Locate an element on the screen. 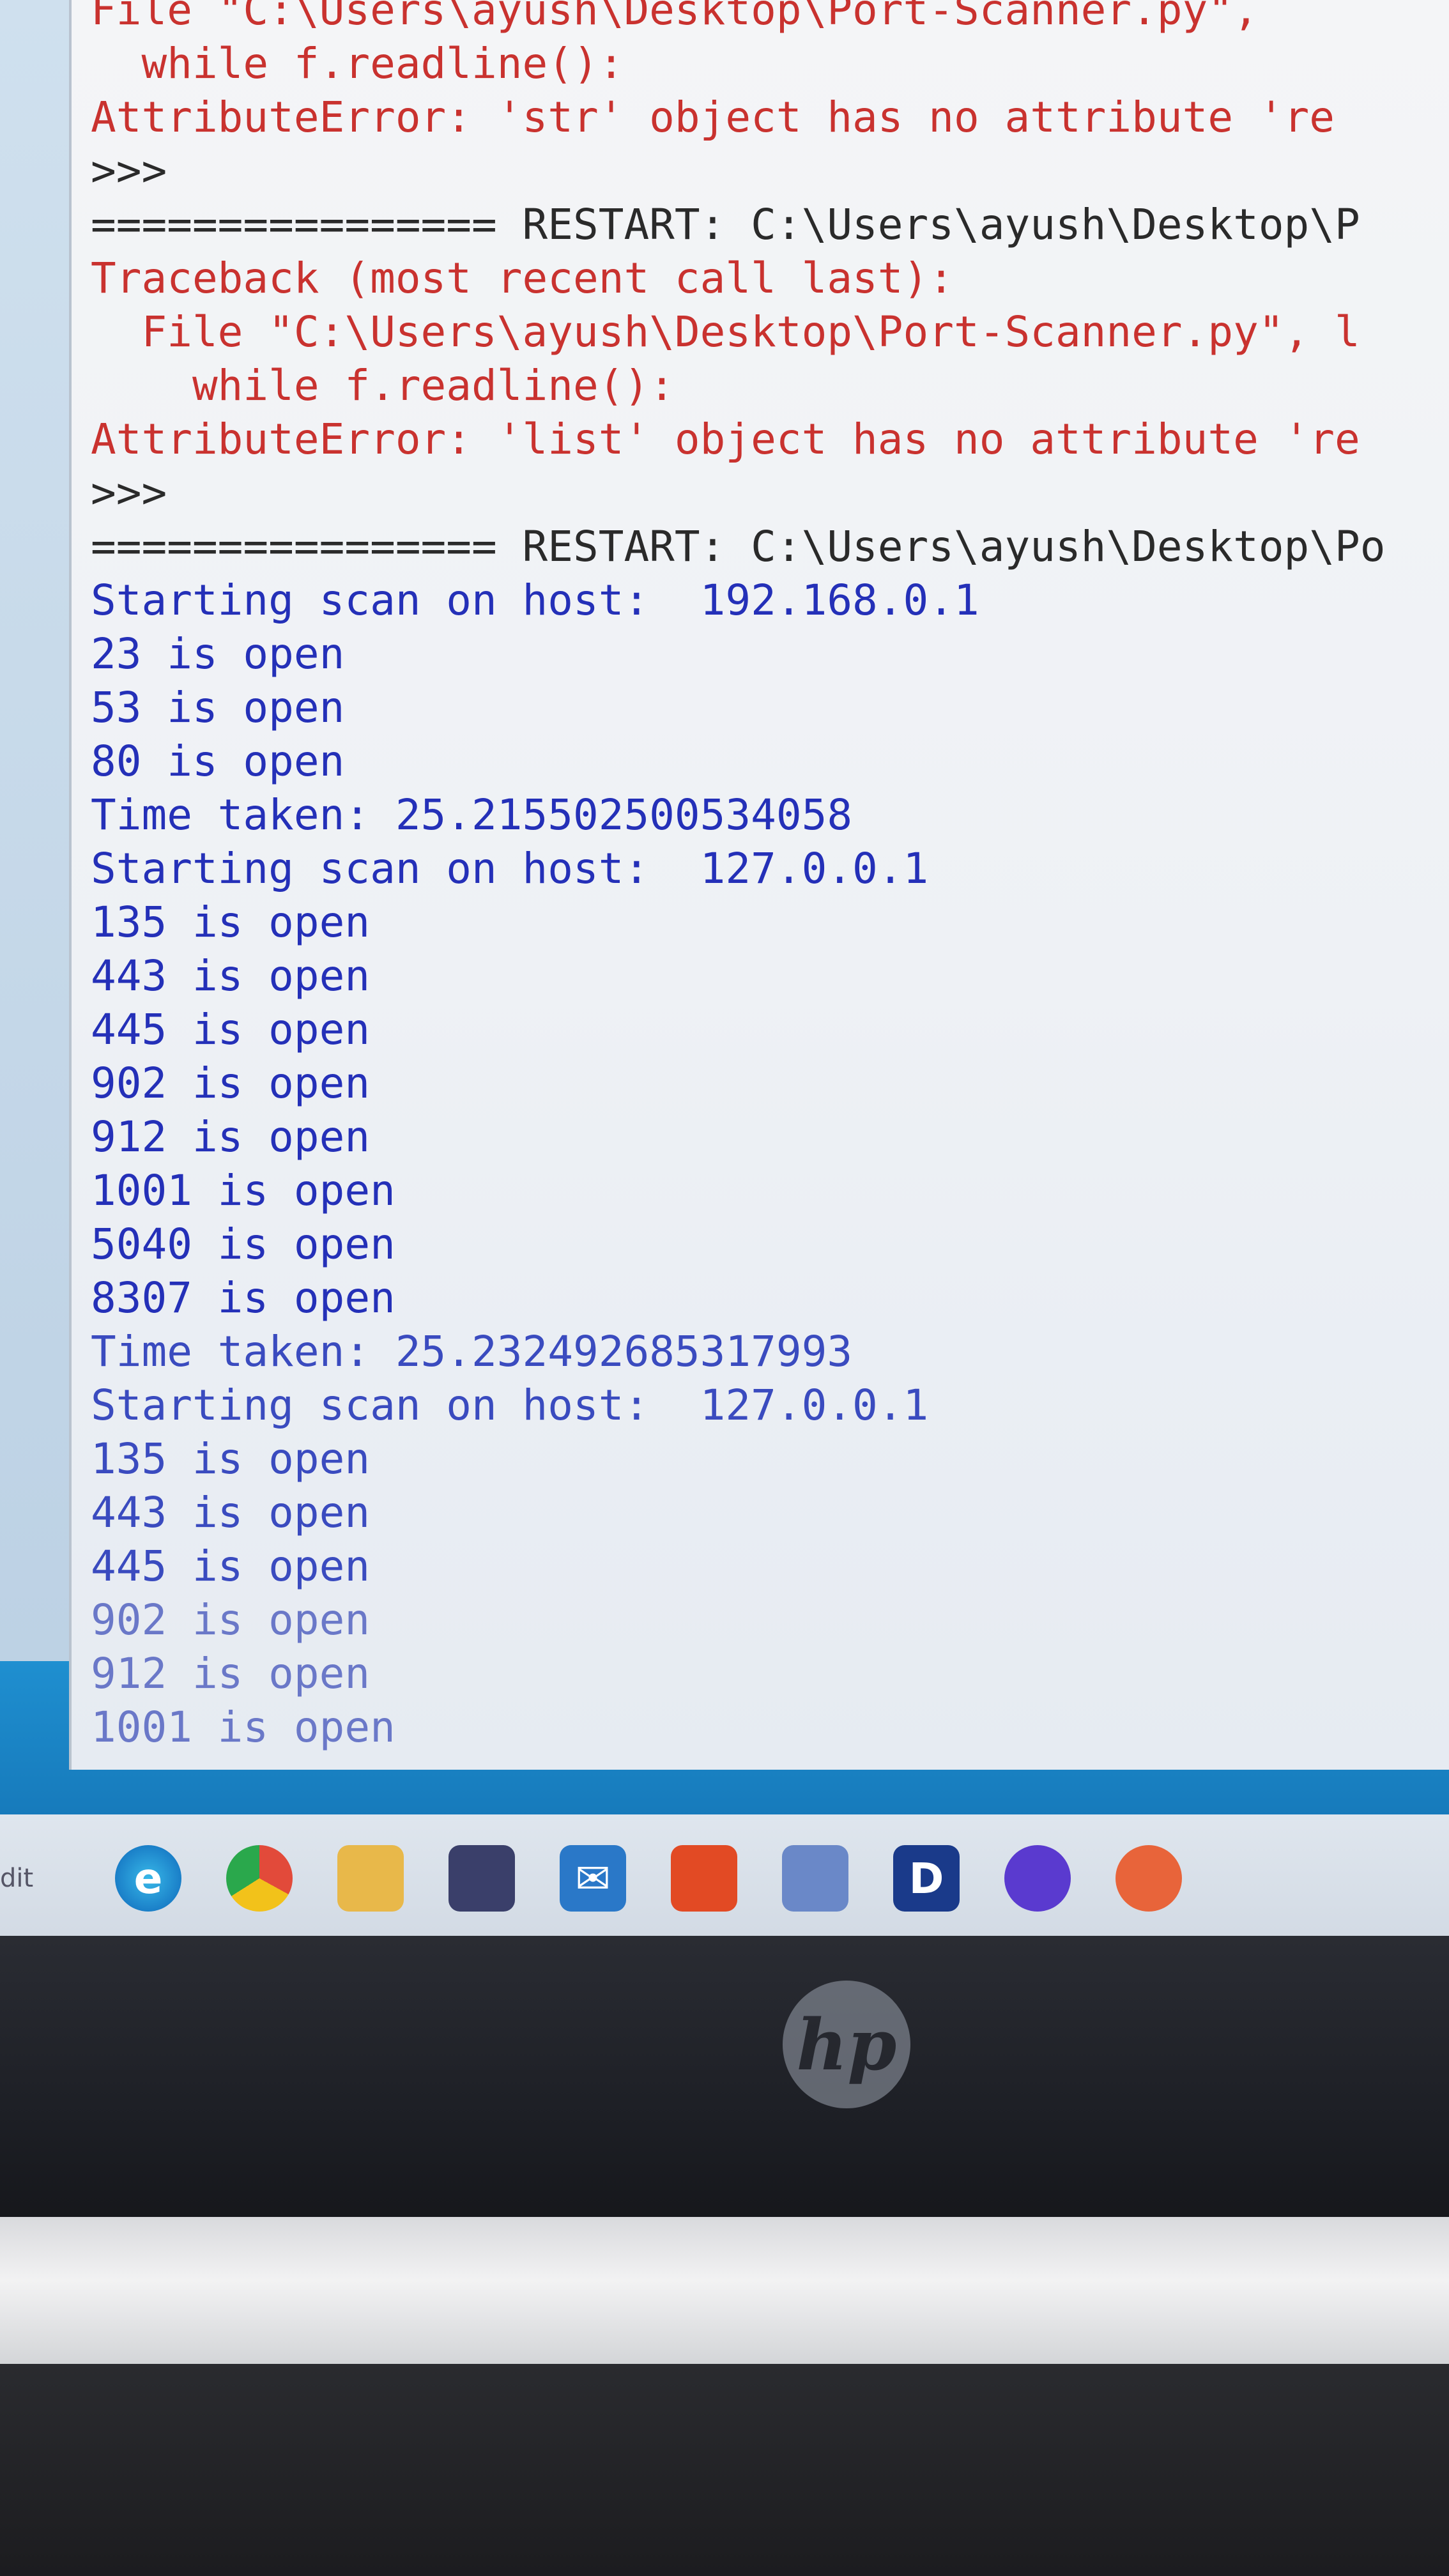  file-explorer-icon is located at coordinates (370, 1878).